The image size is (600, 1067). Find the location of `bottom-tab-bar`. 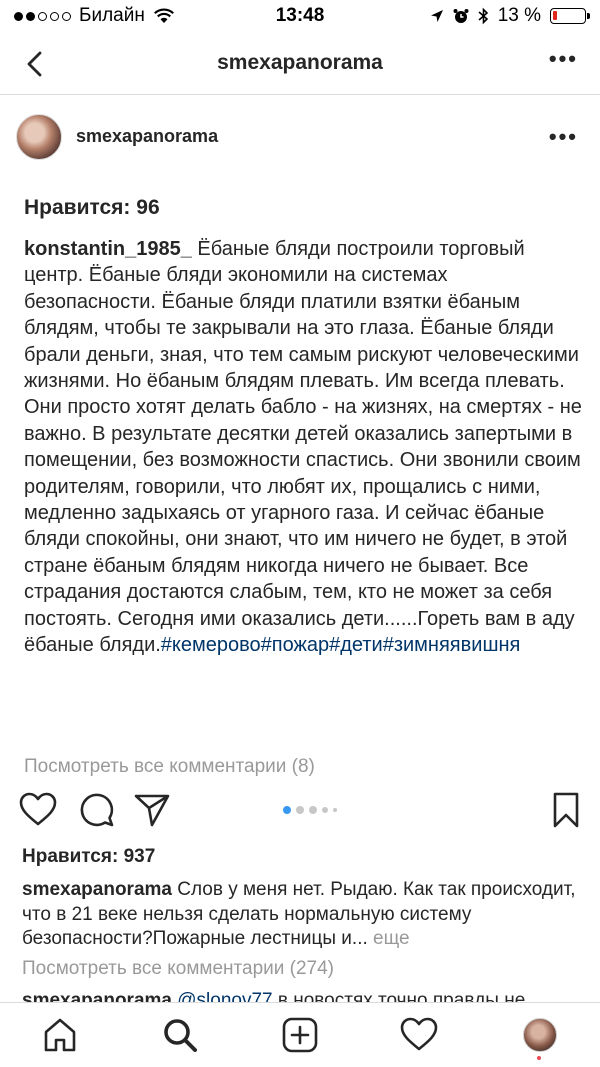

bottom-tab-bar is located at coordinates (300, 1034).